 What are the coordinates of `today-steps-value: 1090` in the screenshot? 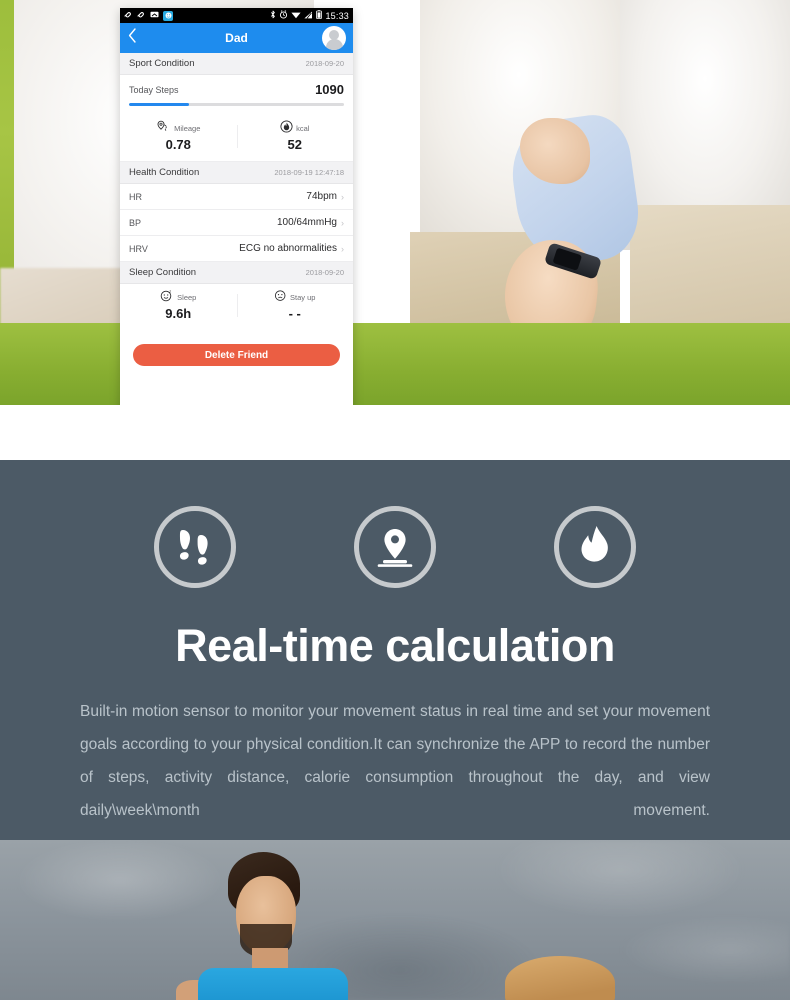 It's located at (329, 89).